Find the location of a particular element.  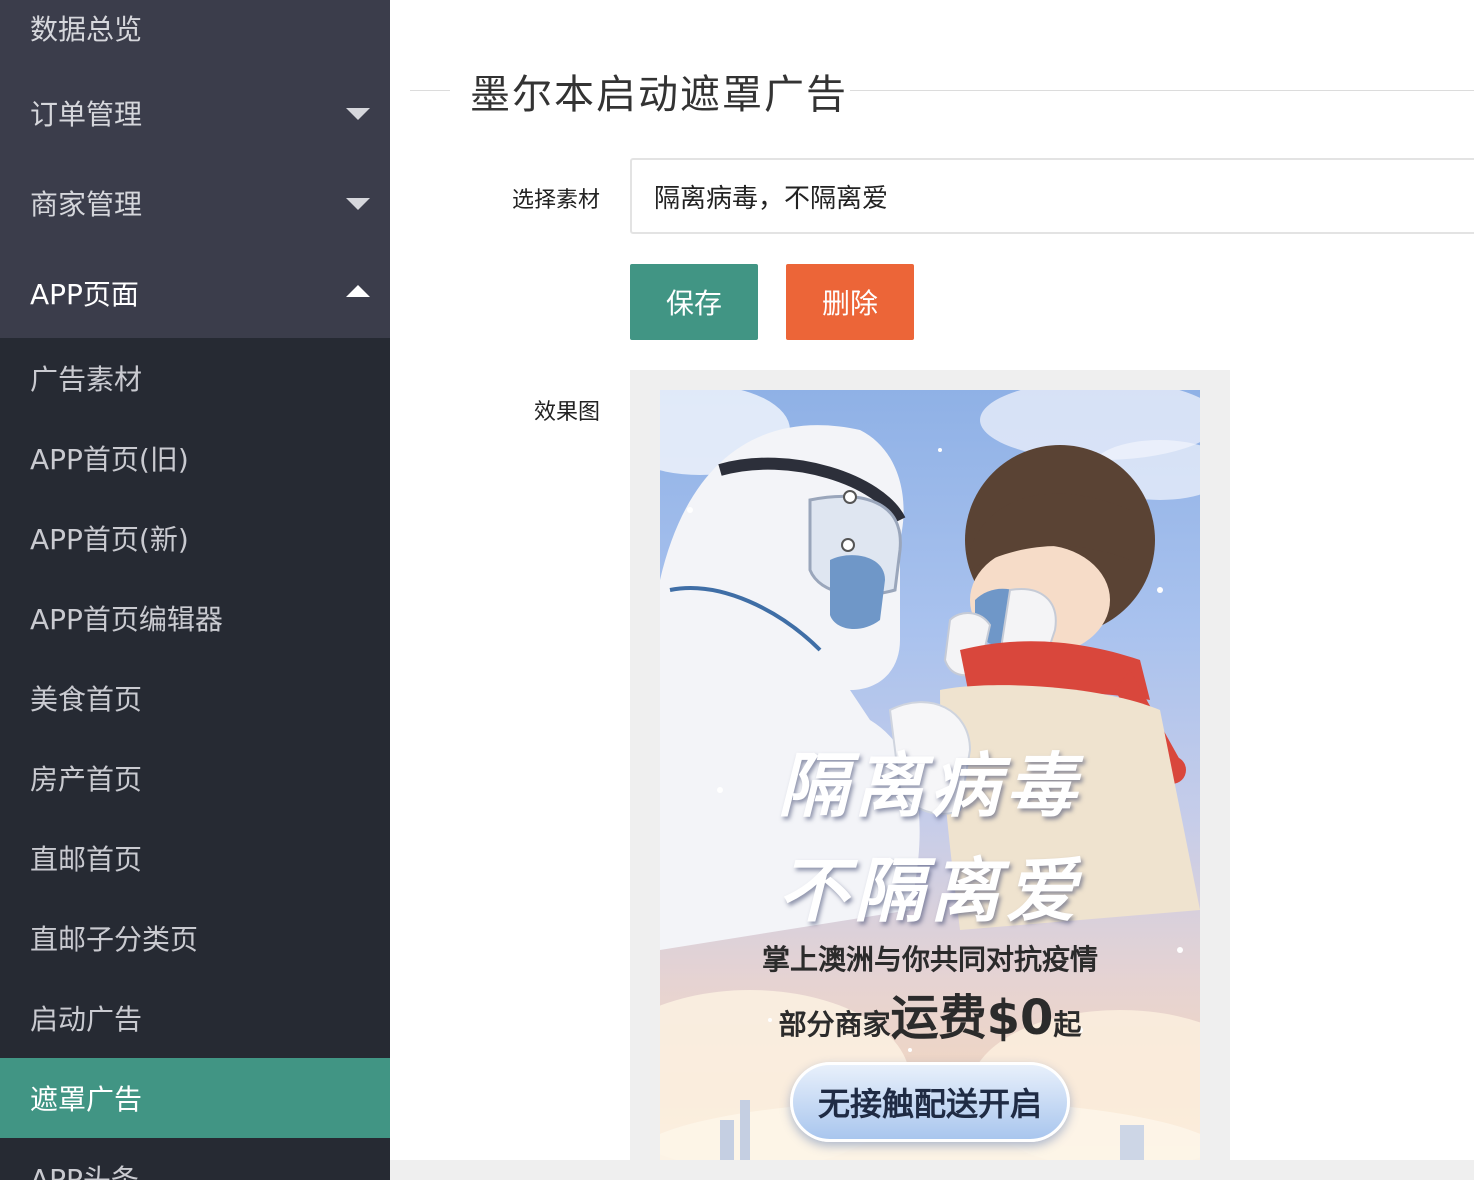

sidebar-top-group: 数据总览 订单管理 商家管理 APP页面 is located at coordinates (195, 169).